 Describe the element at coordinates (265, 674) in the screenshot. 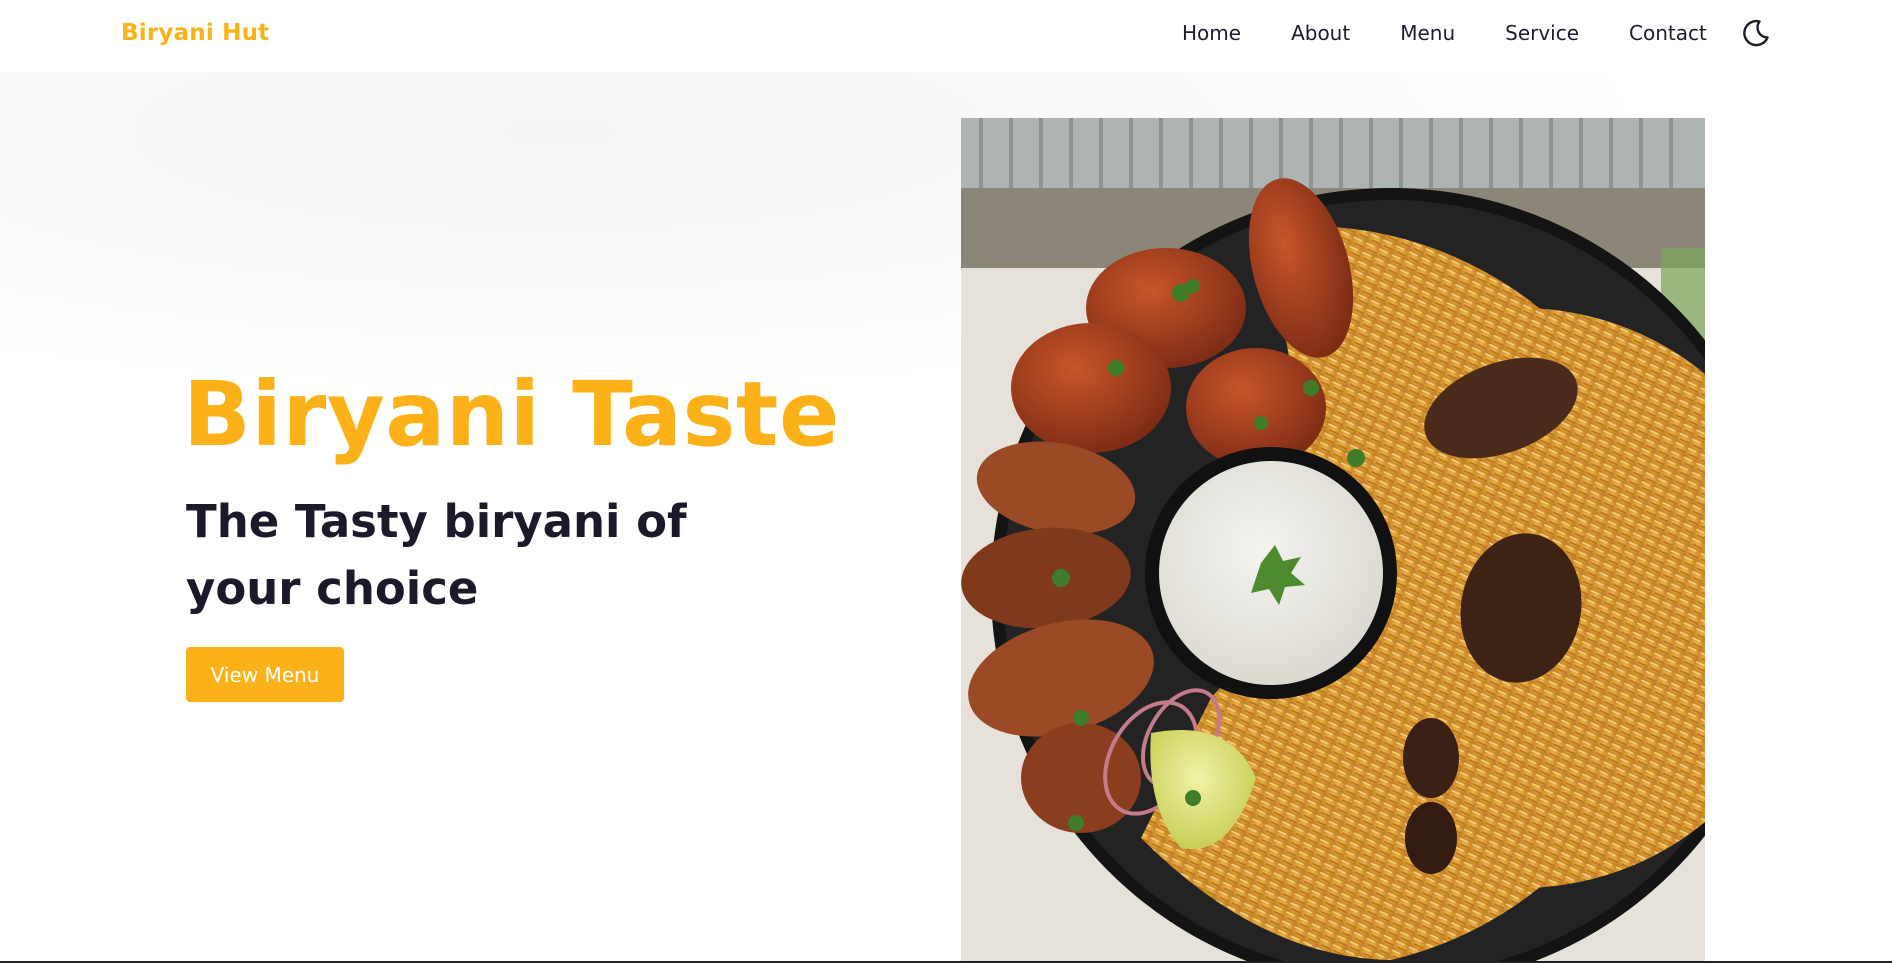

I see `view-menu-button: View Menu` at that location.